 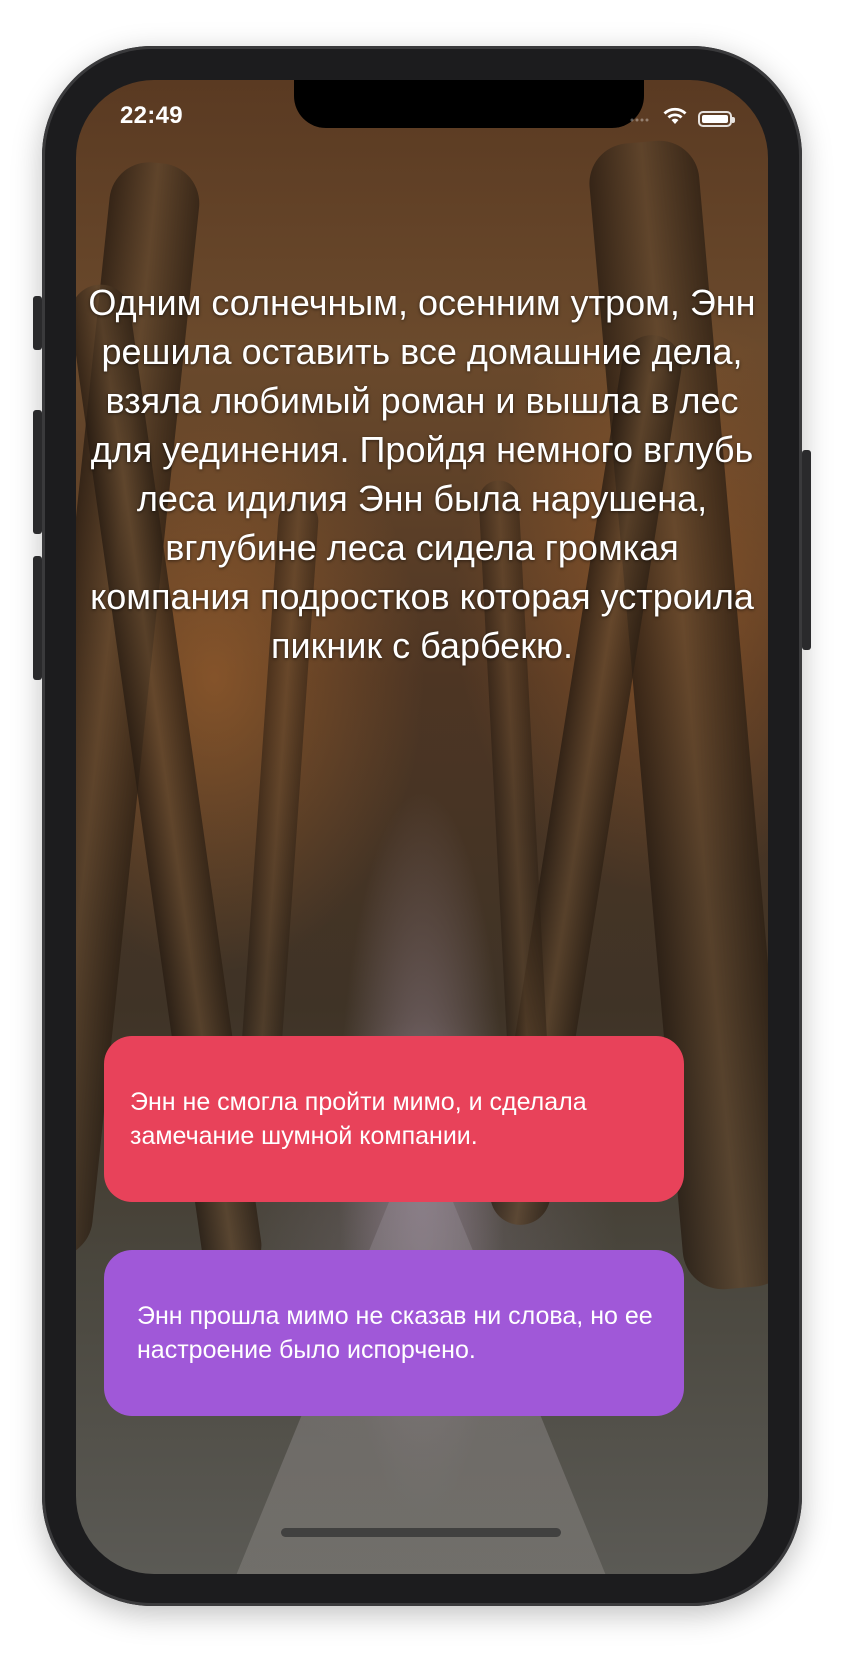 I want to click on wifi-icon, so click(x=675, y=118).